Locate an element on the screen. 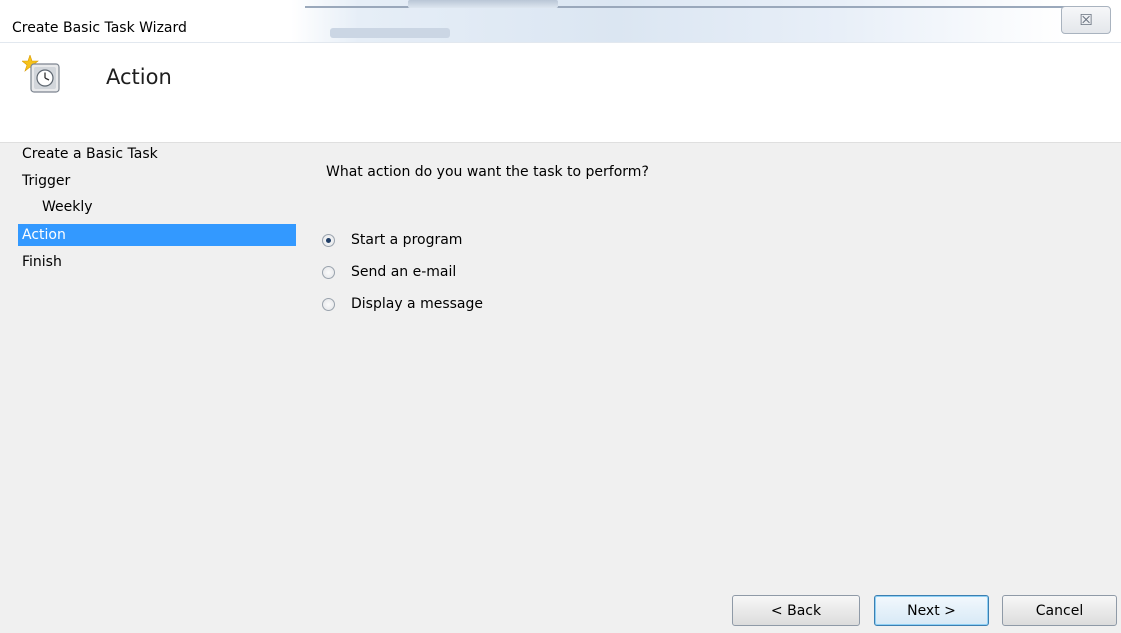 The image size is (1121, 633). title-bar: Create Basic Task Wizard ☒ is located at coordinates (560, 21).